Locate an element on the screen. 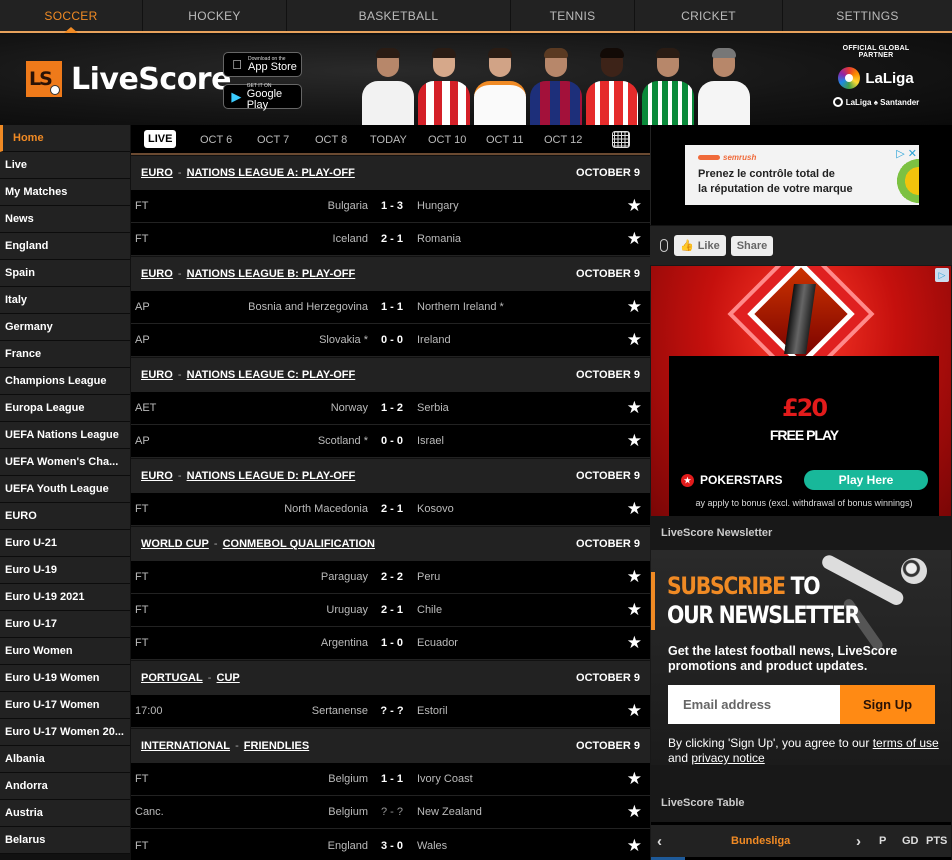 The width and height of the screenshot is (952, 860). tab-basketball: BASKETBALL is located at coordinates (399, 15).